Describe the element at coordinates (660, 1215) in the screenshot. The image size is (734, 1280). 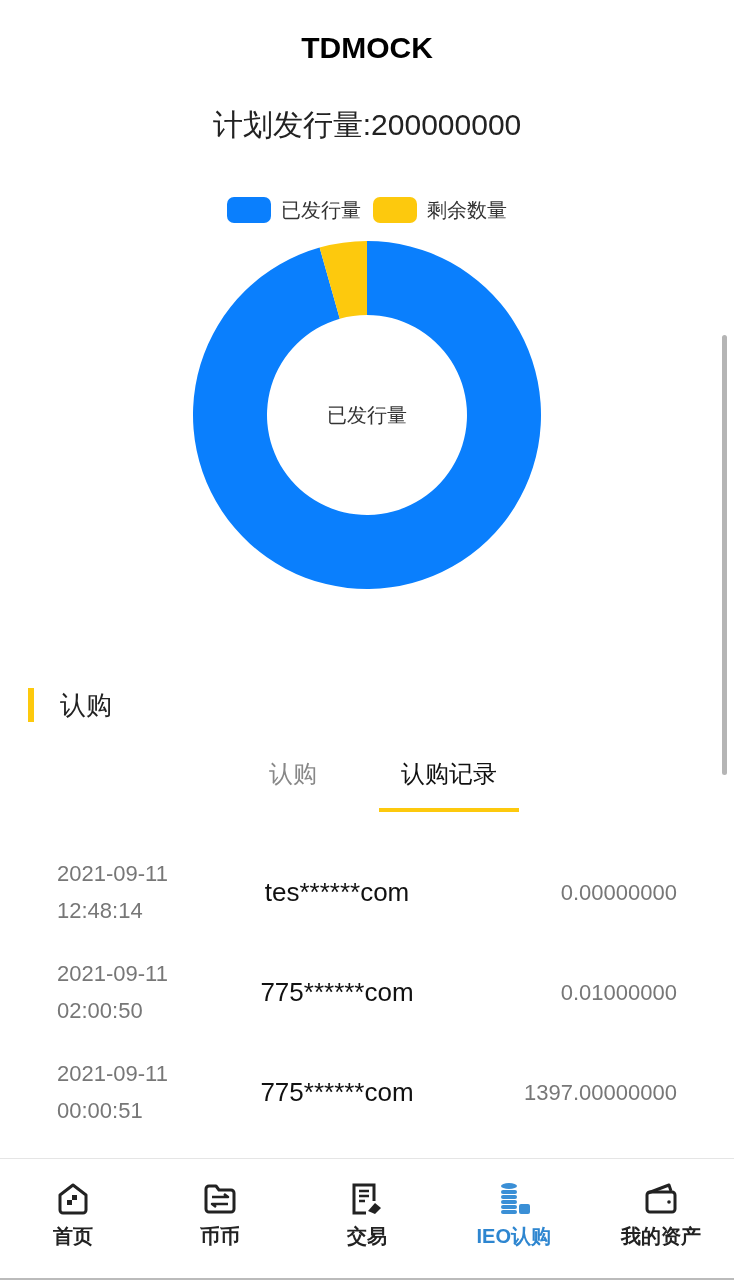
I see `nav-item: 我的资产` at that location.